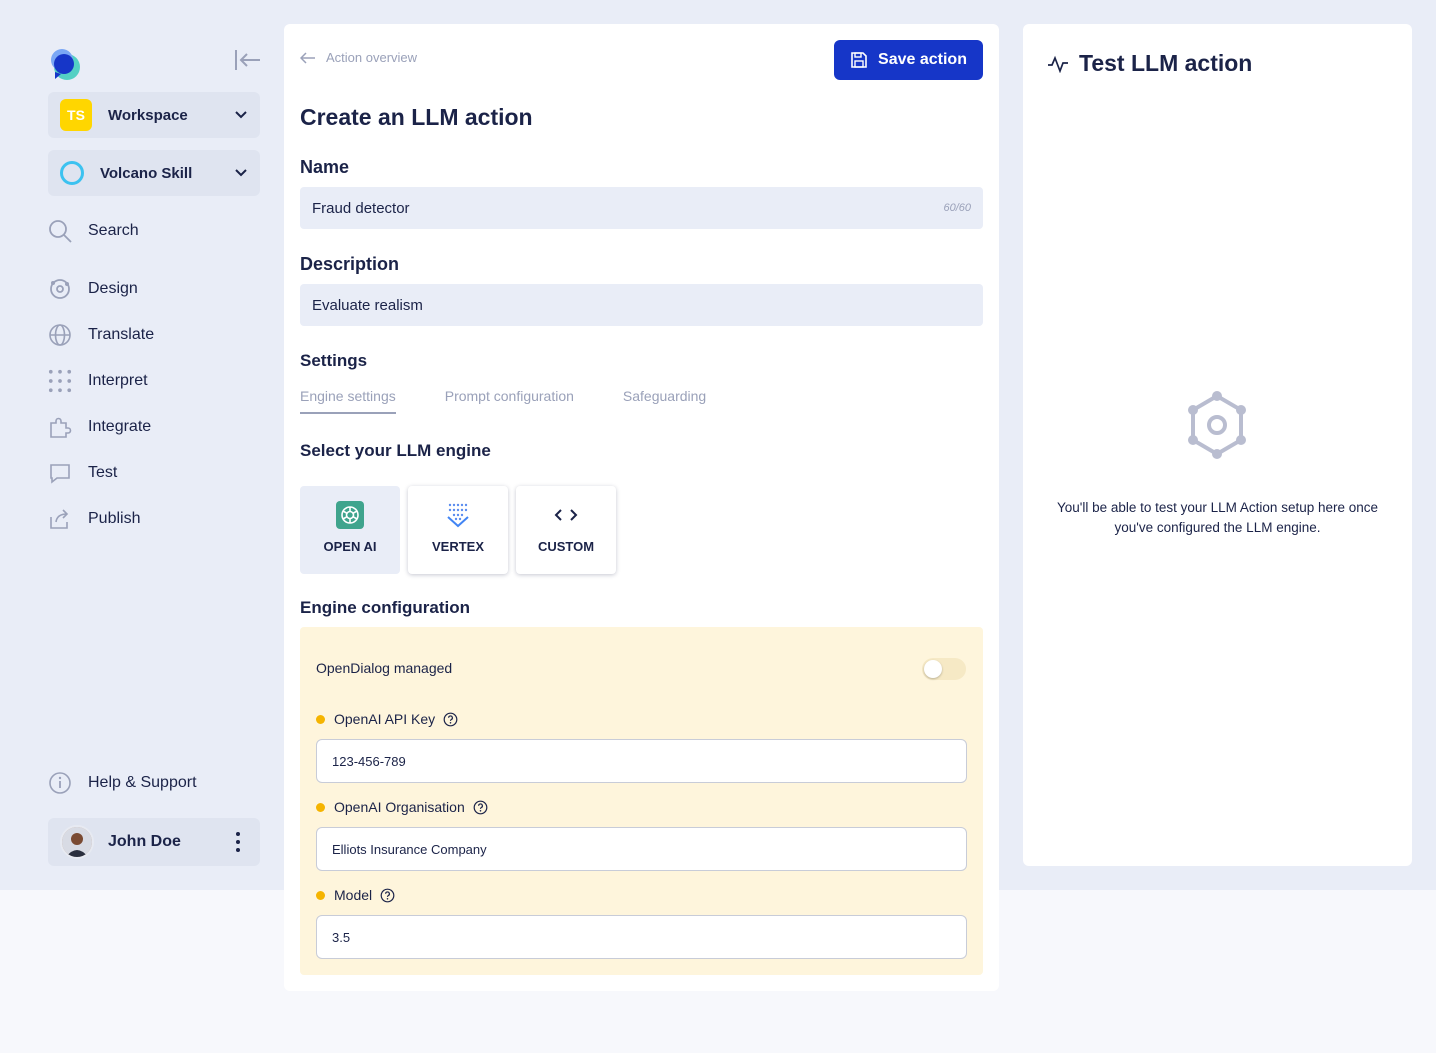  I want to click on puzzle-icon, so click(60, 427).